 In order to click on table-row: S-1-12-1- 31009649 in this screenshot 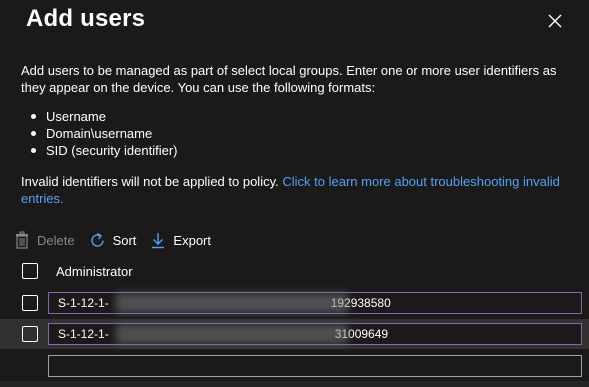, I will do `click(294, 334)`.